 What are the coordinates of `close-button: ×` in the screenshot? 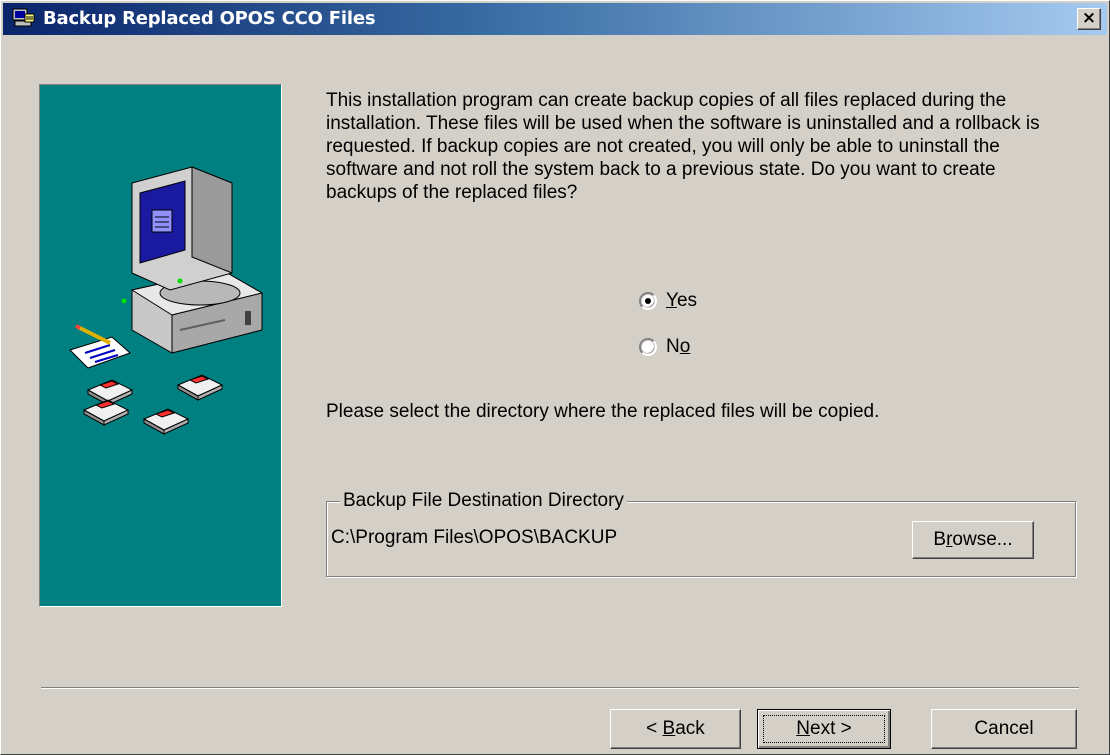 It's located at (1089, 19).